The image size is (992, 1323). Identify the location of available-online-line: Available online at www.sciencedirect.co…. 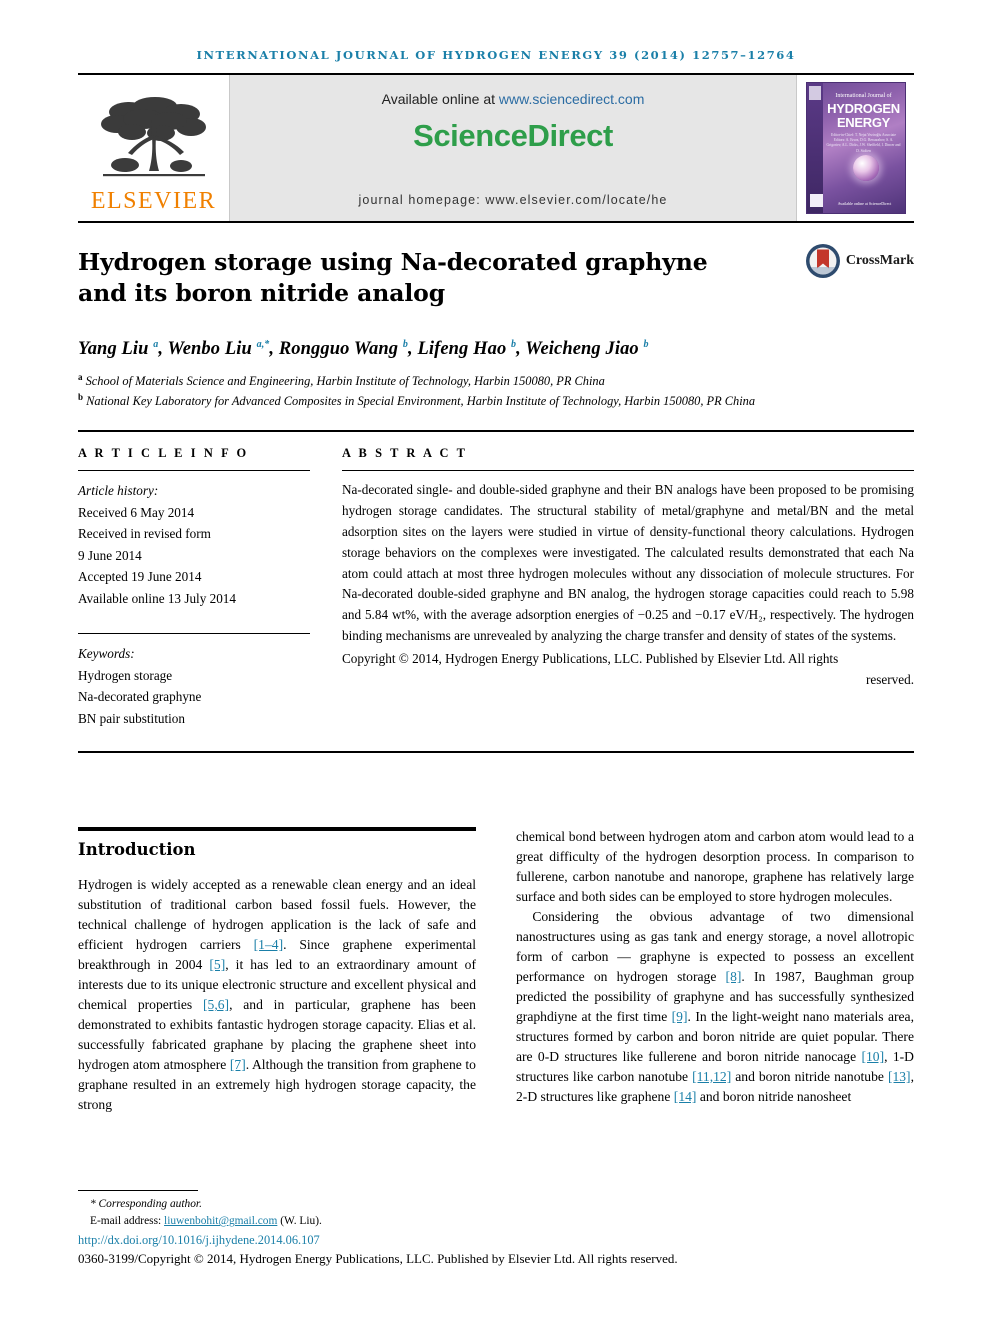
(513, 99).